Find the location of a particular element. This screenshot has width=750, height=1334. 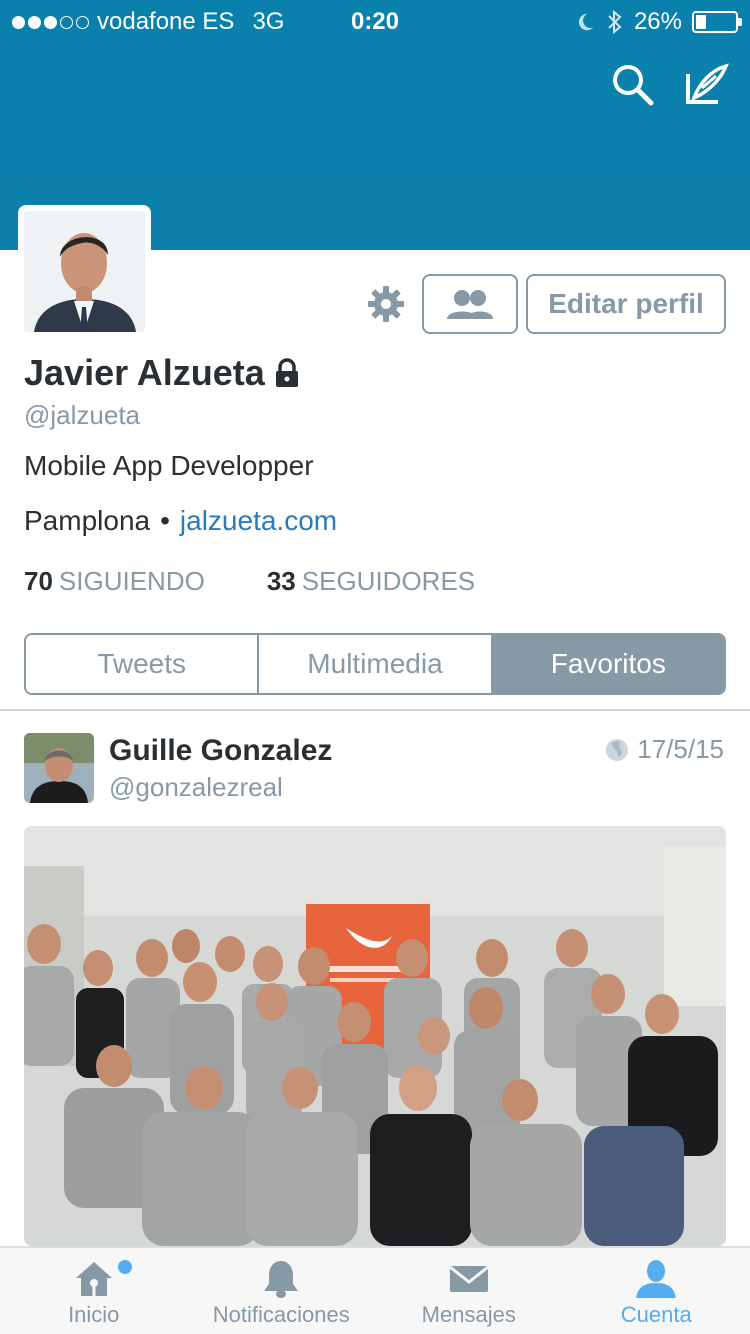

tab-favoritos: Favoritos is located at coordinates (608, 664).